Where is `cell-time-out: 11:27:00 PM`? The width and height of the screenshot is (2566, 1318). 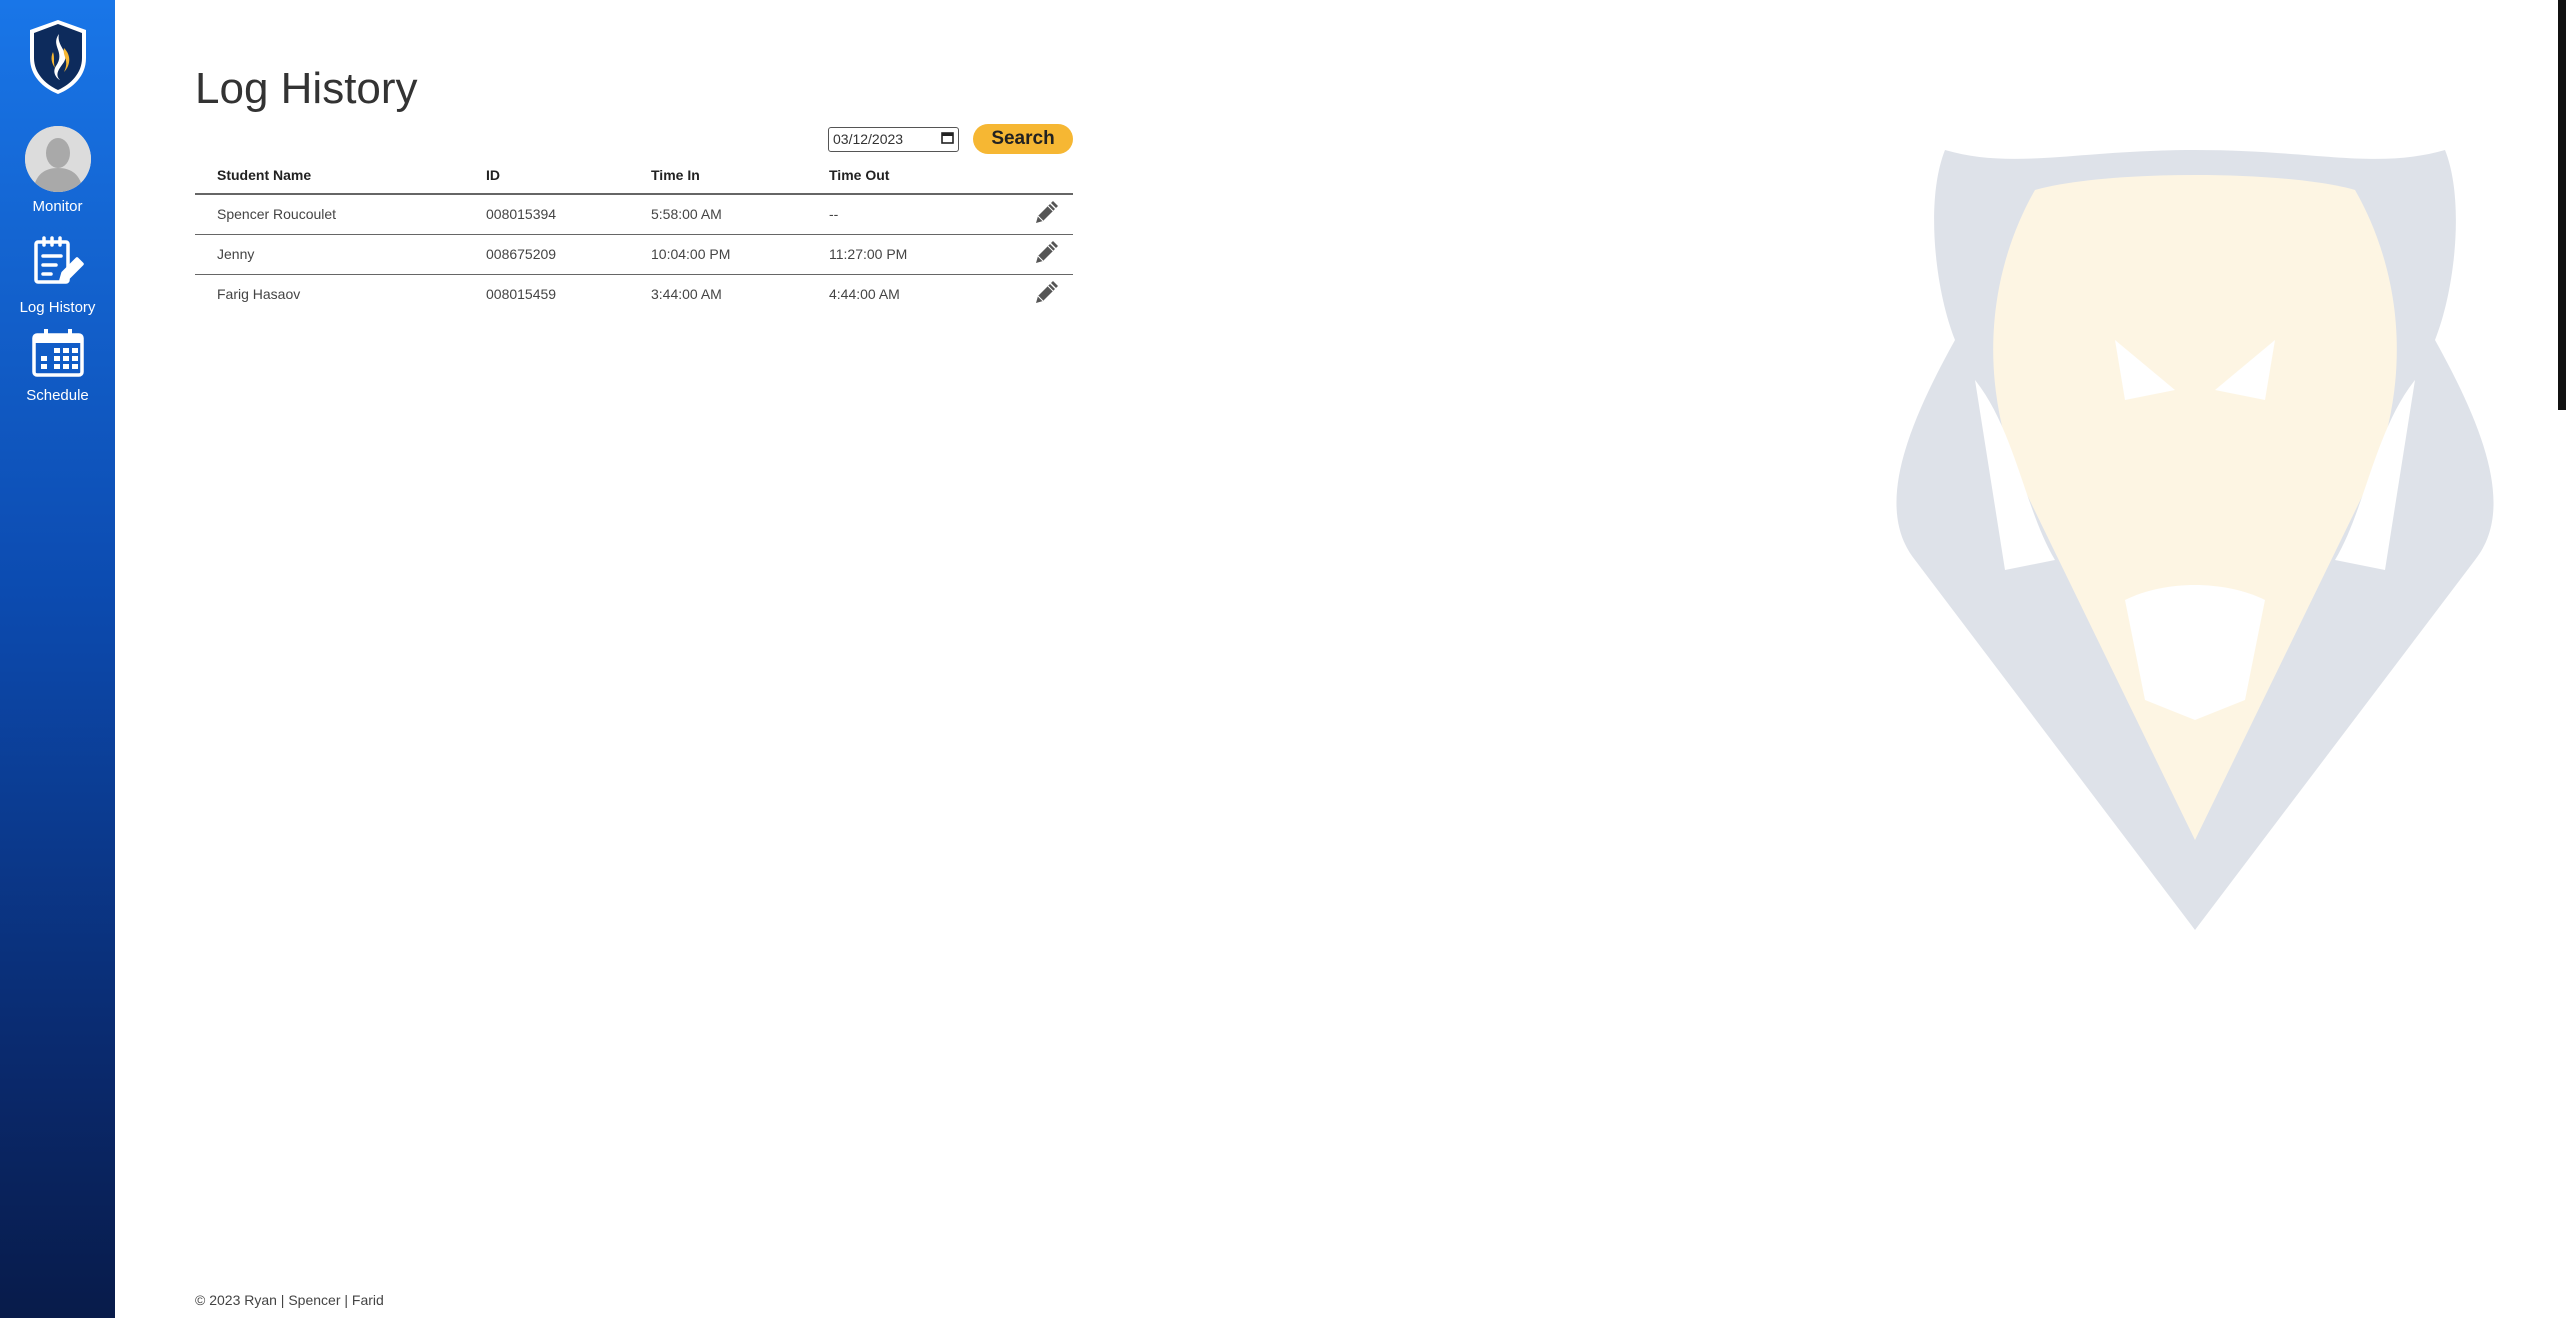
cell-time-out: 11:27:00 PM is located at coordinates (914, 254).